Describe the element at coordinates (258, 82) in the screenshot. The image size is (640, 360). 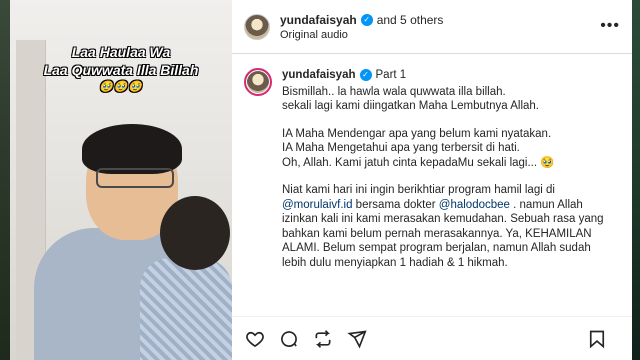
I see `caption-avatar` at that location.